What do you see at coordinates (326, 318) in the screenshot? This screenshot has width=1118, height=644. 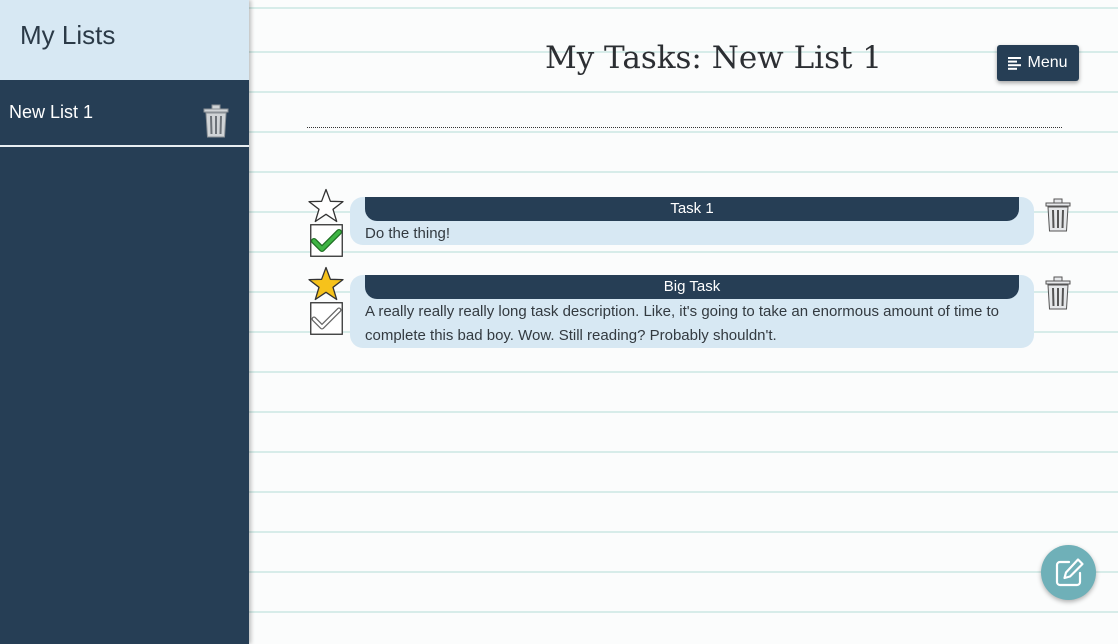 I see `checkbox-unchecked-icon` at bounding box center [326, 318].